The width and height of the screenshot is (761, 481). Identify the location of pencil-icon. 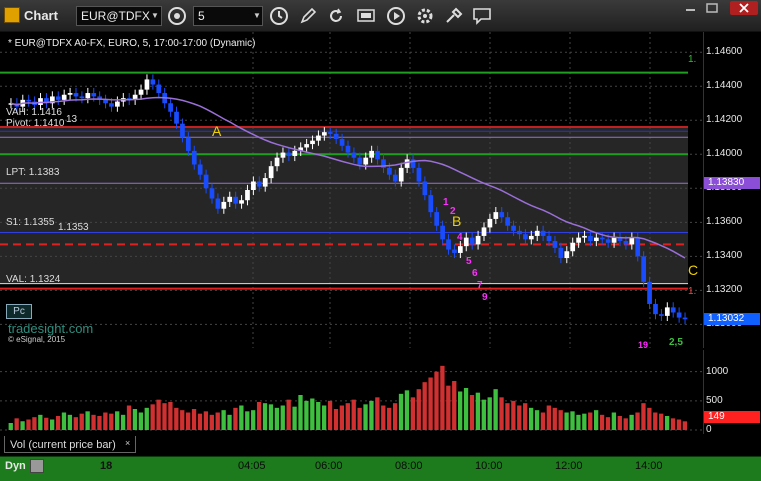
(308, 16).